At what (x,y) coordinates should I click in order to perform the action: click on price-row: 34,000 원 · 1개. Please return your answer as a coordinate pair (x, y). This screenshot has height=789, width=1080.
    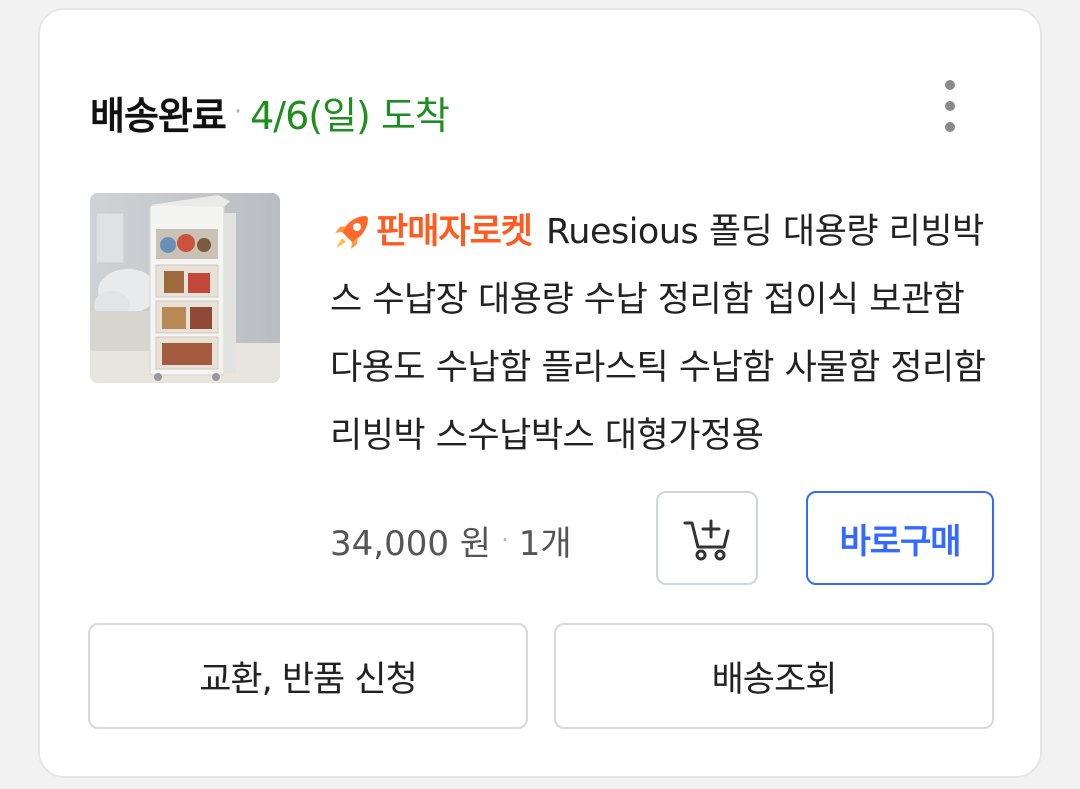
    Looking at the image, I should click on (451, 540).